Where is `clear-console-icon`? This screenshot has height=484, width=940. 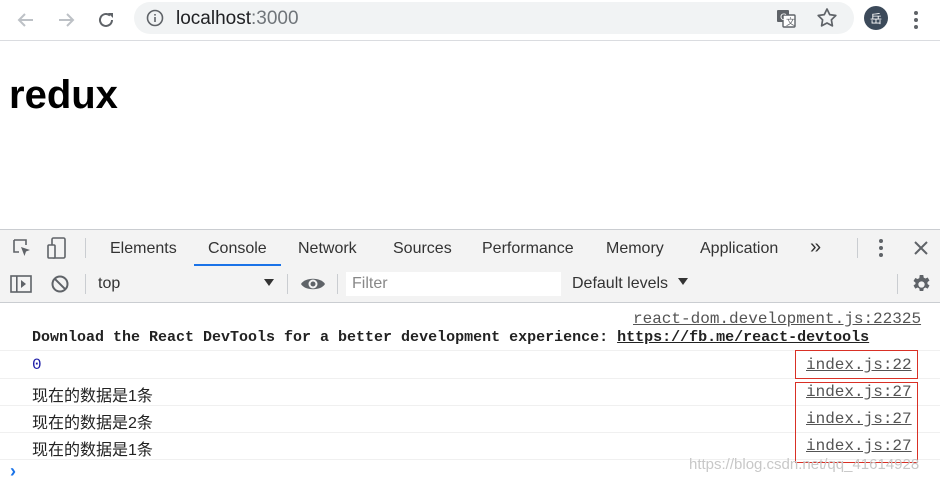
clear-console-icon is located at coordinates (60, 286).